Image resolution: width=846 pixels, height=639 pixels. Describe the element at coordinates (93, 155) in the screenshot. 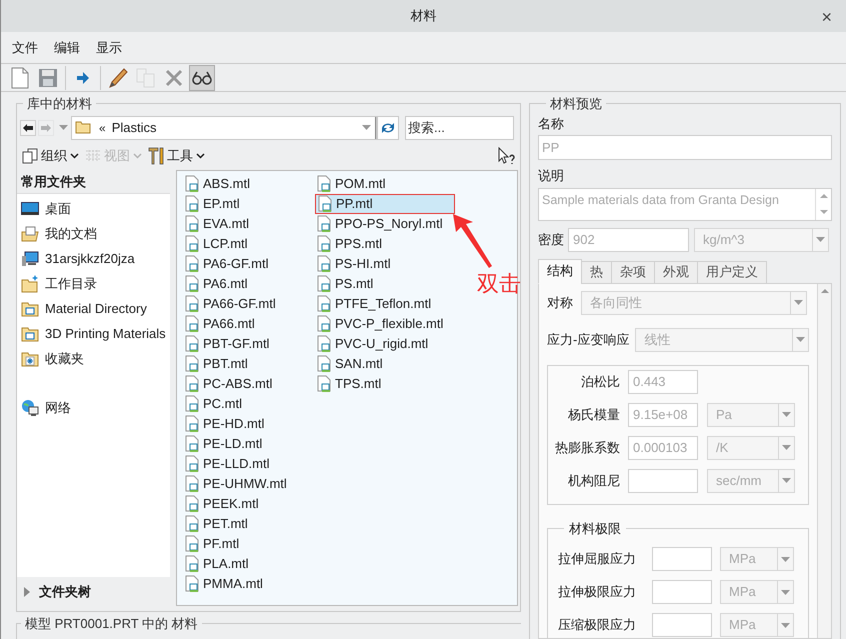

I see `grid-icon` at that location.